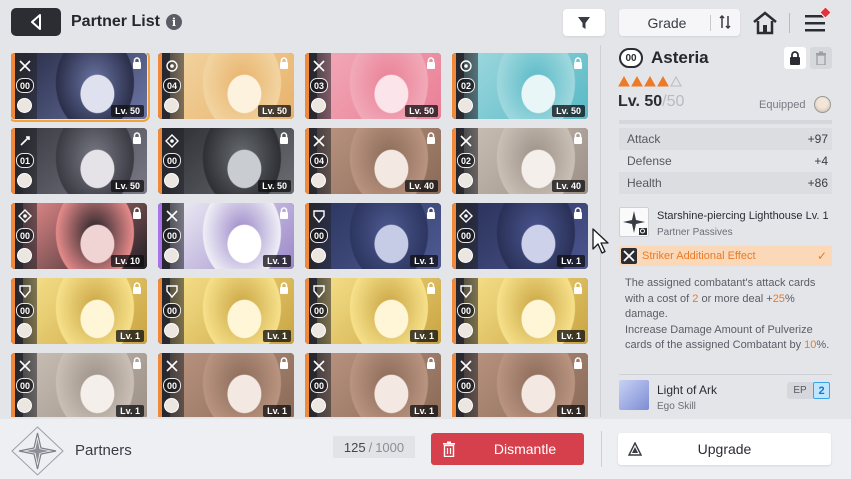  I want to click on stat-row-health: Health +86, so click(725, 183).